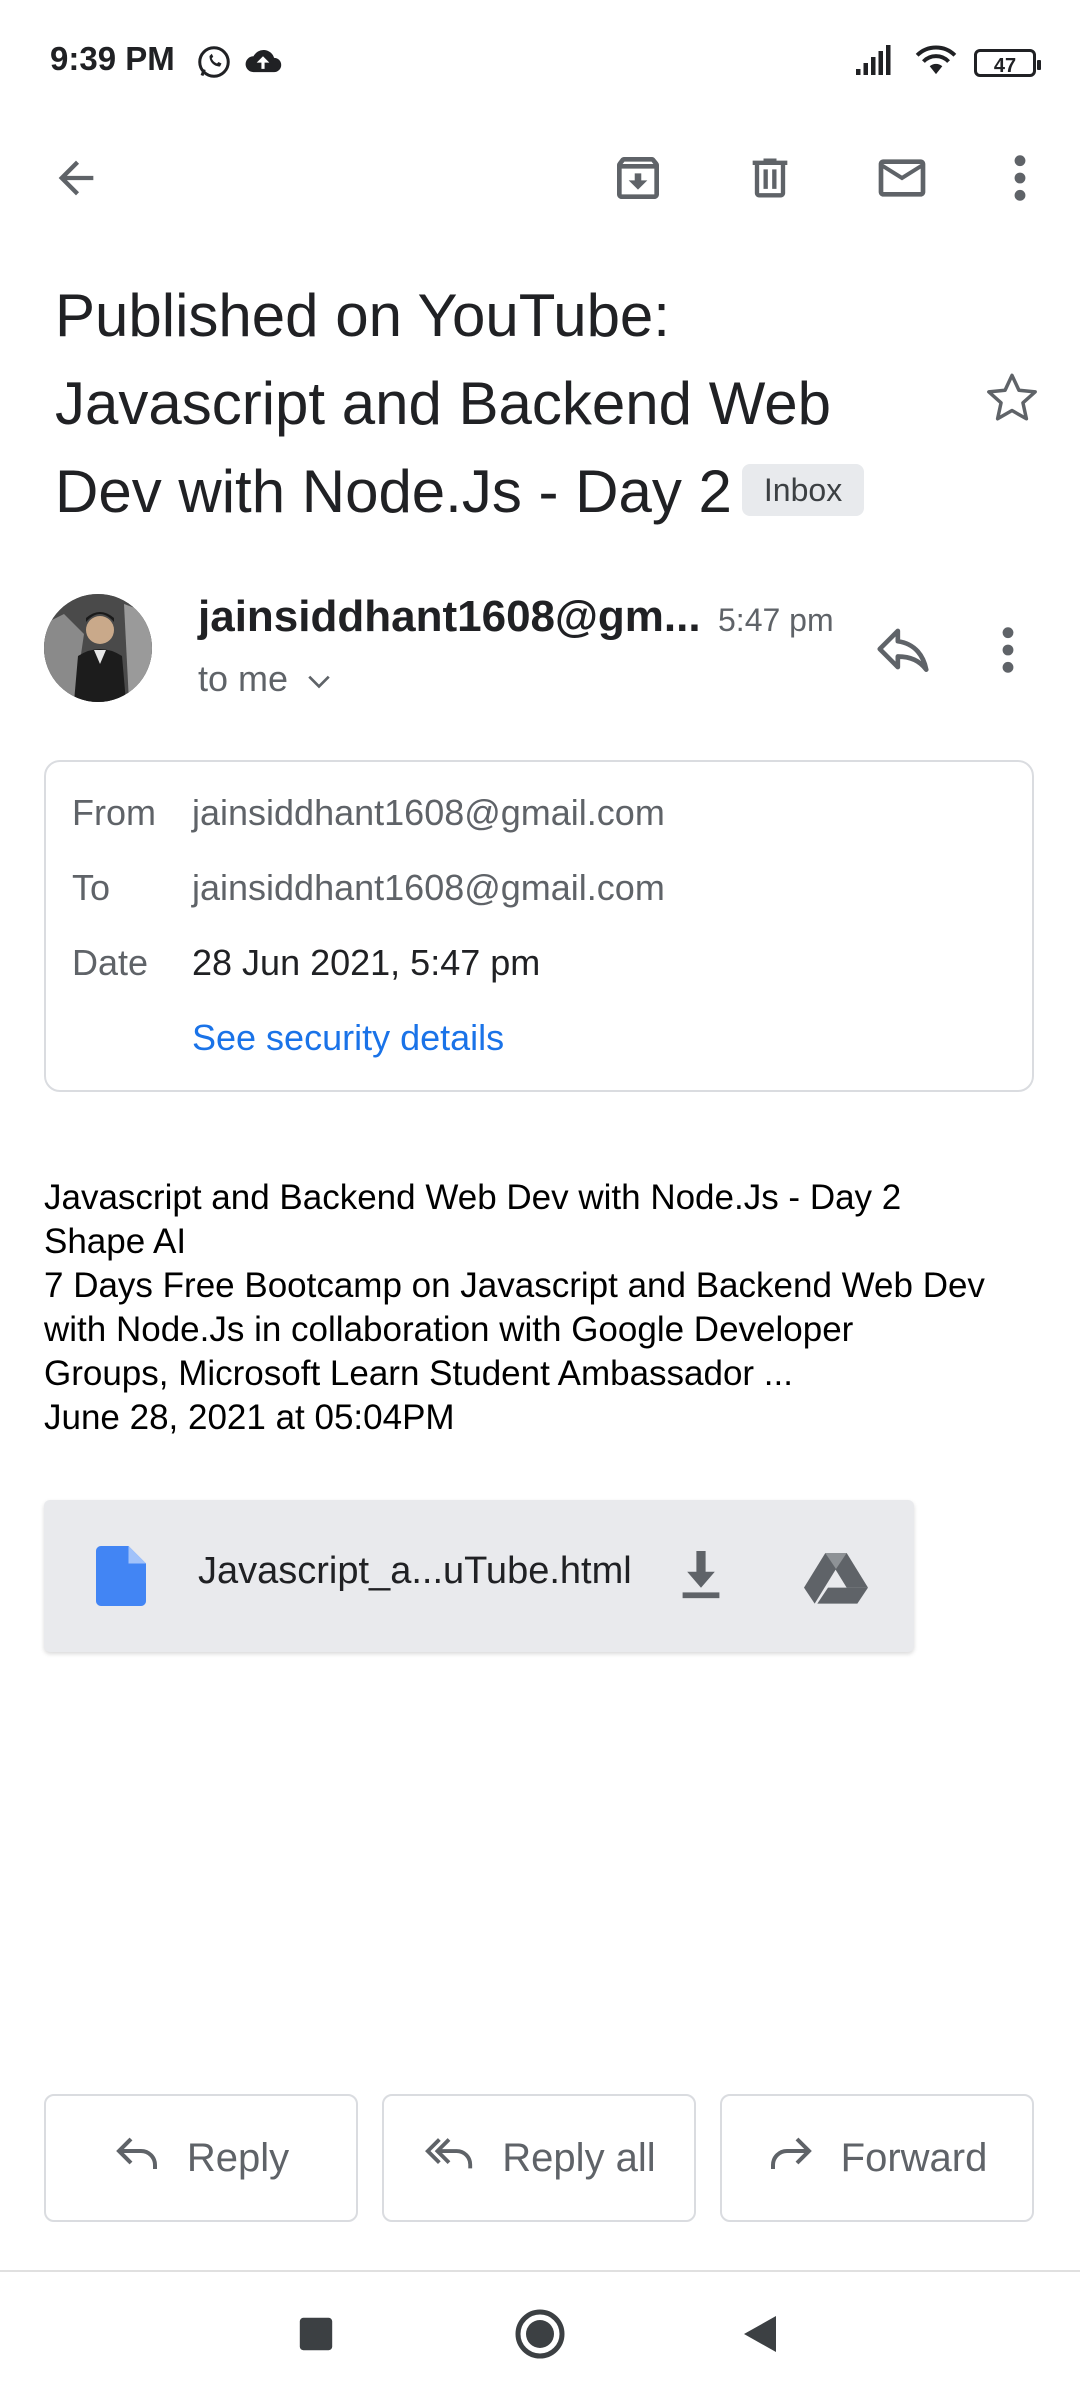 This screenshot has width=1080, height=2400. Describe the element at coordinates (914, 2157) in the screenshot. I see `forward-button-label: Forward` at that location.